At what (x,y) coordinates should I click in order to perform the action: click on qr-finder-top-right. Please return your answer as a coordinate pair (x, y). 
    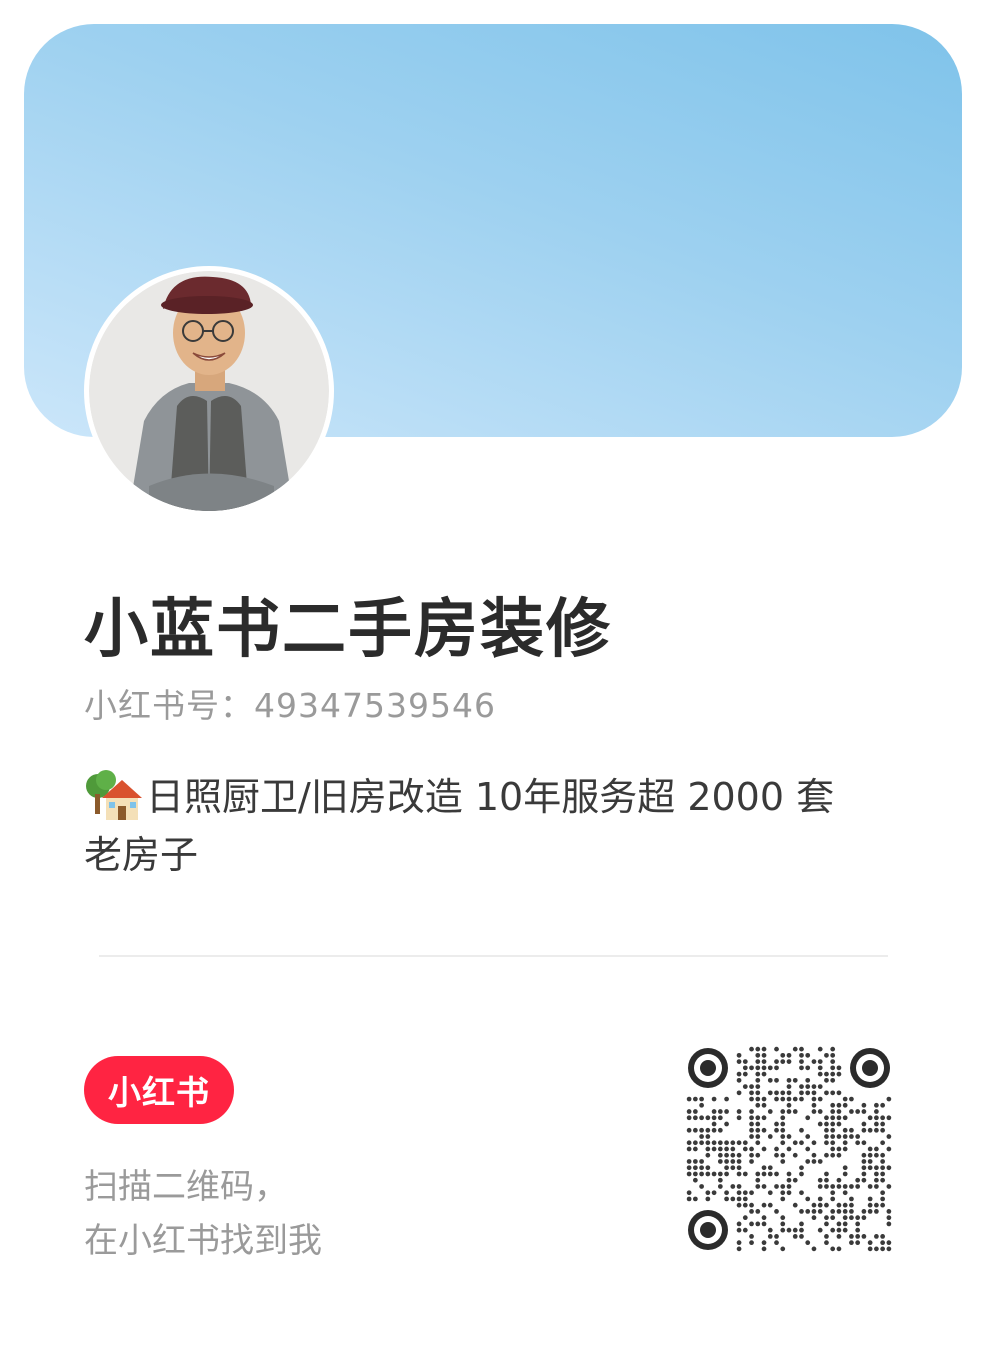
    Looking at the image, I should click on (870, 1068).